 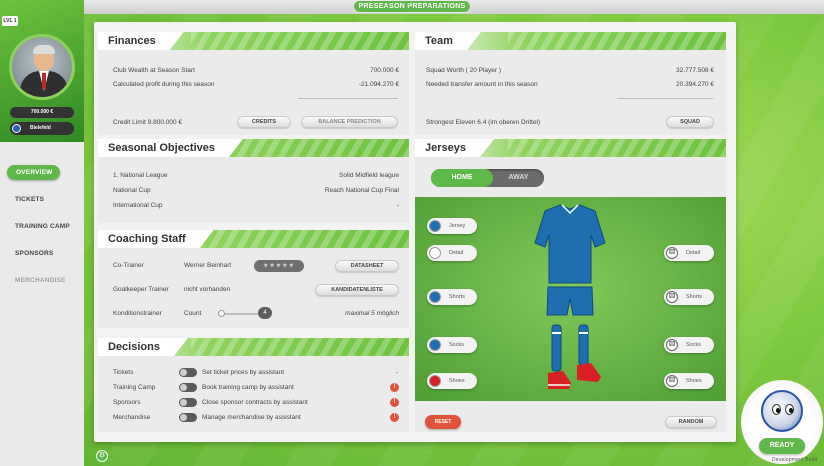 I want to click on section-title: Seasonal Objectives, so click(x=170, y=148).